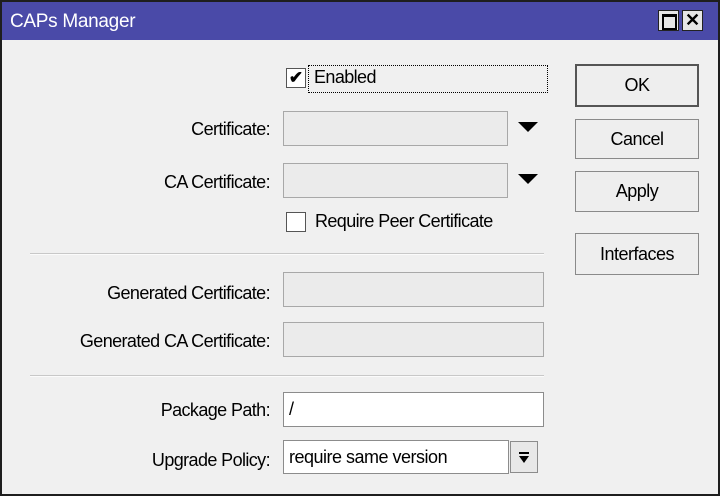 The image size is (720, 496). Describe the element at coordinates (528, 179) in the screenshot. I see `ca-certificate-dropdown-icon` at that location.